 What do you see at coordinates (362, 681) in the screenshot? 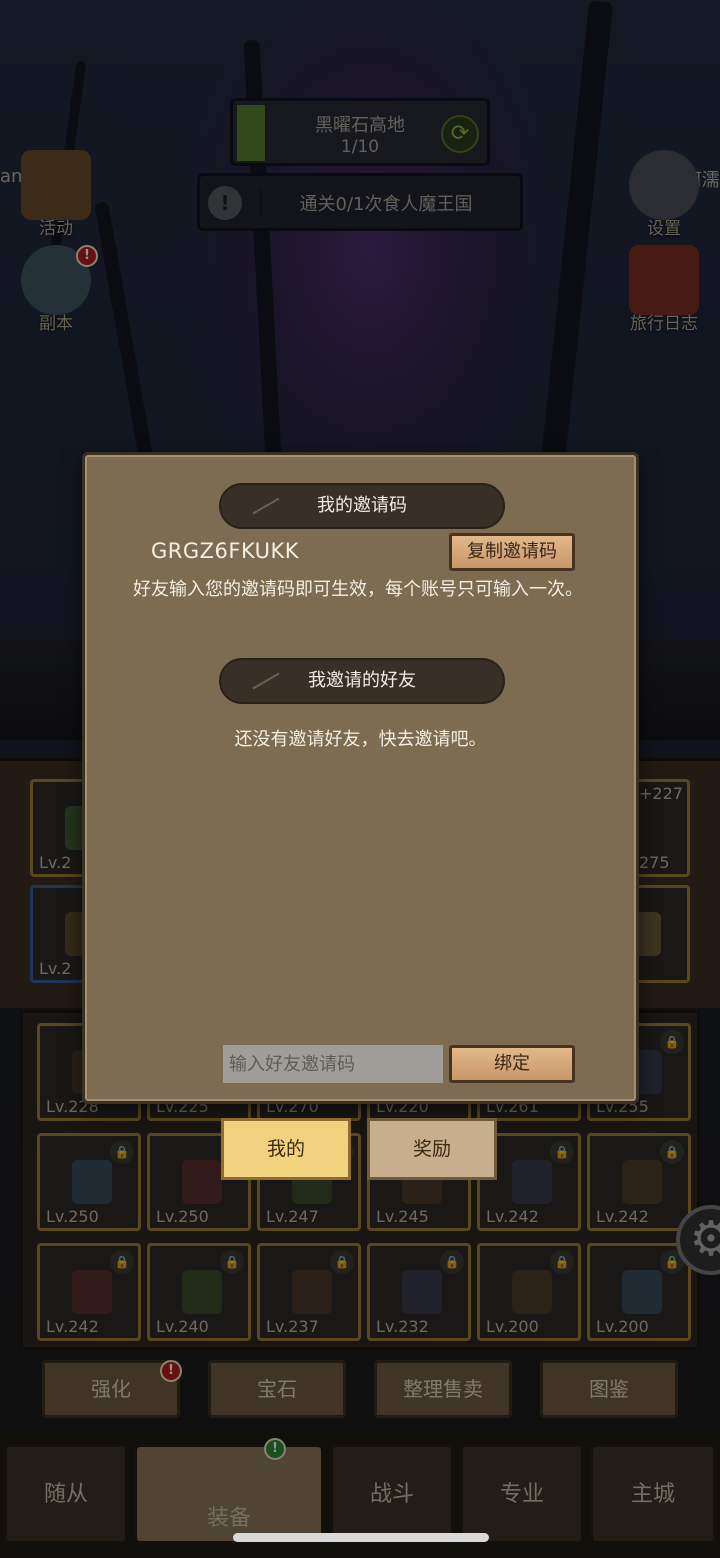
I see `invited-friends-header: 我邀请的好友` at bounding box center [362, 681].